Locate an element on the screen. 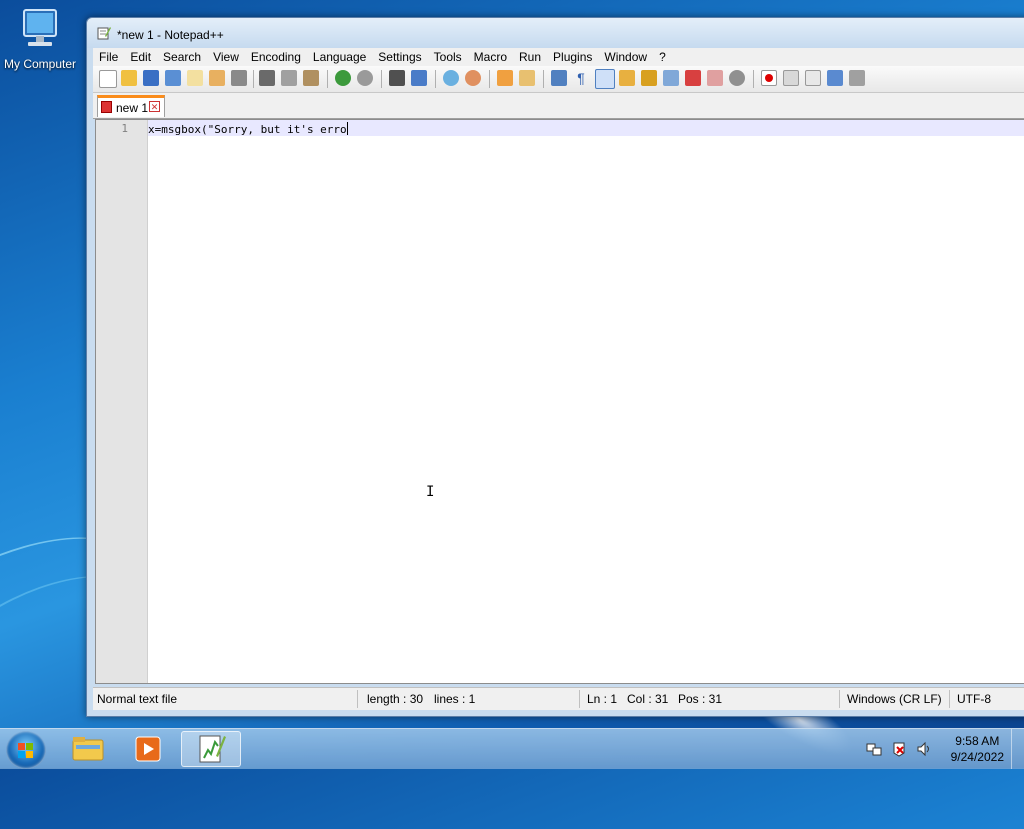  save-icon is located at coordinates (151, 78).